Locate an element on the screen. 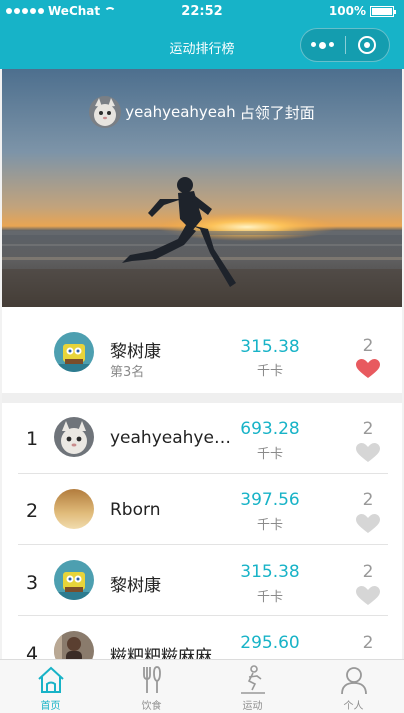  more-menu-button is located at coordinates (323, 45).